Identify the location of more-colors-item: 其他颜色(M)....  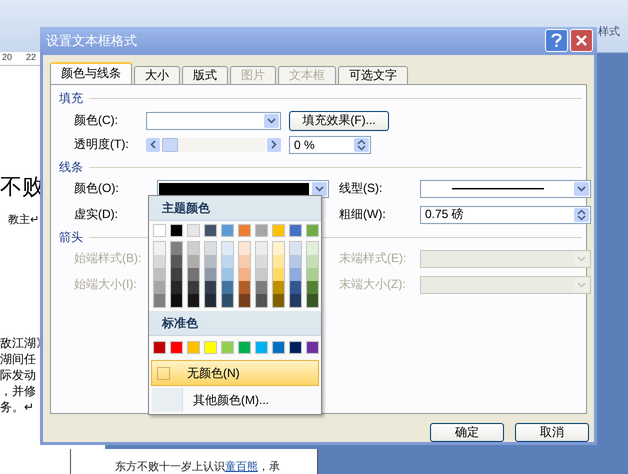
(235, 400).